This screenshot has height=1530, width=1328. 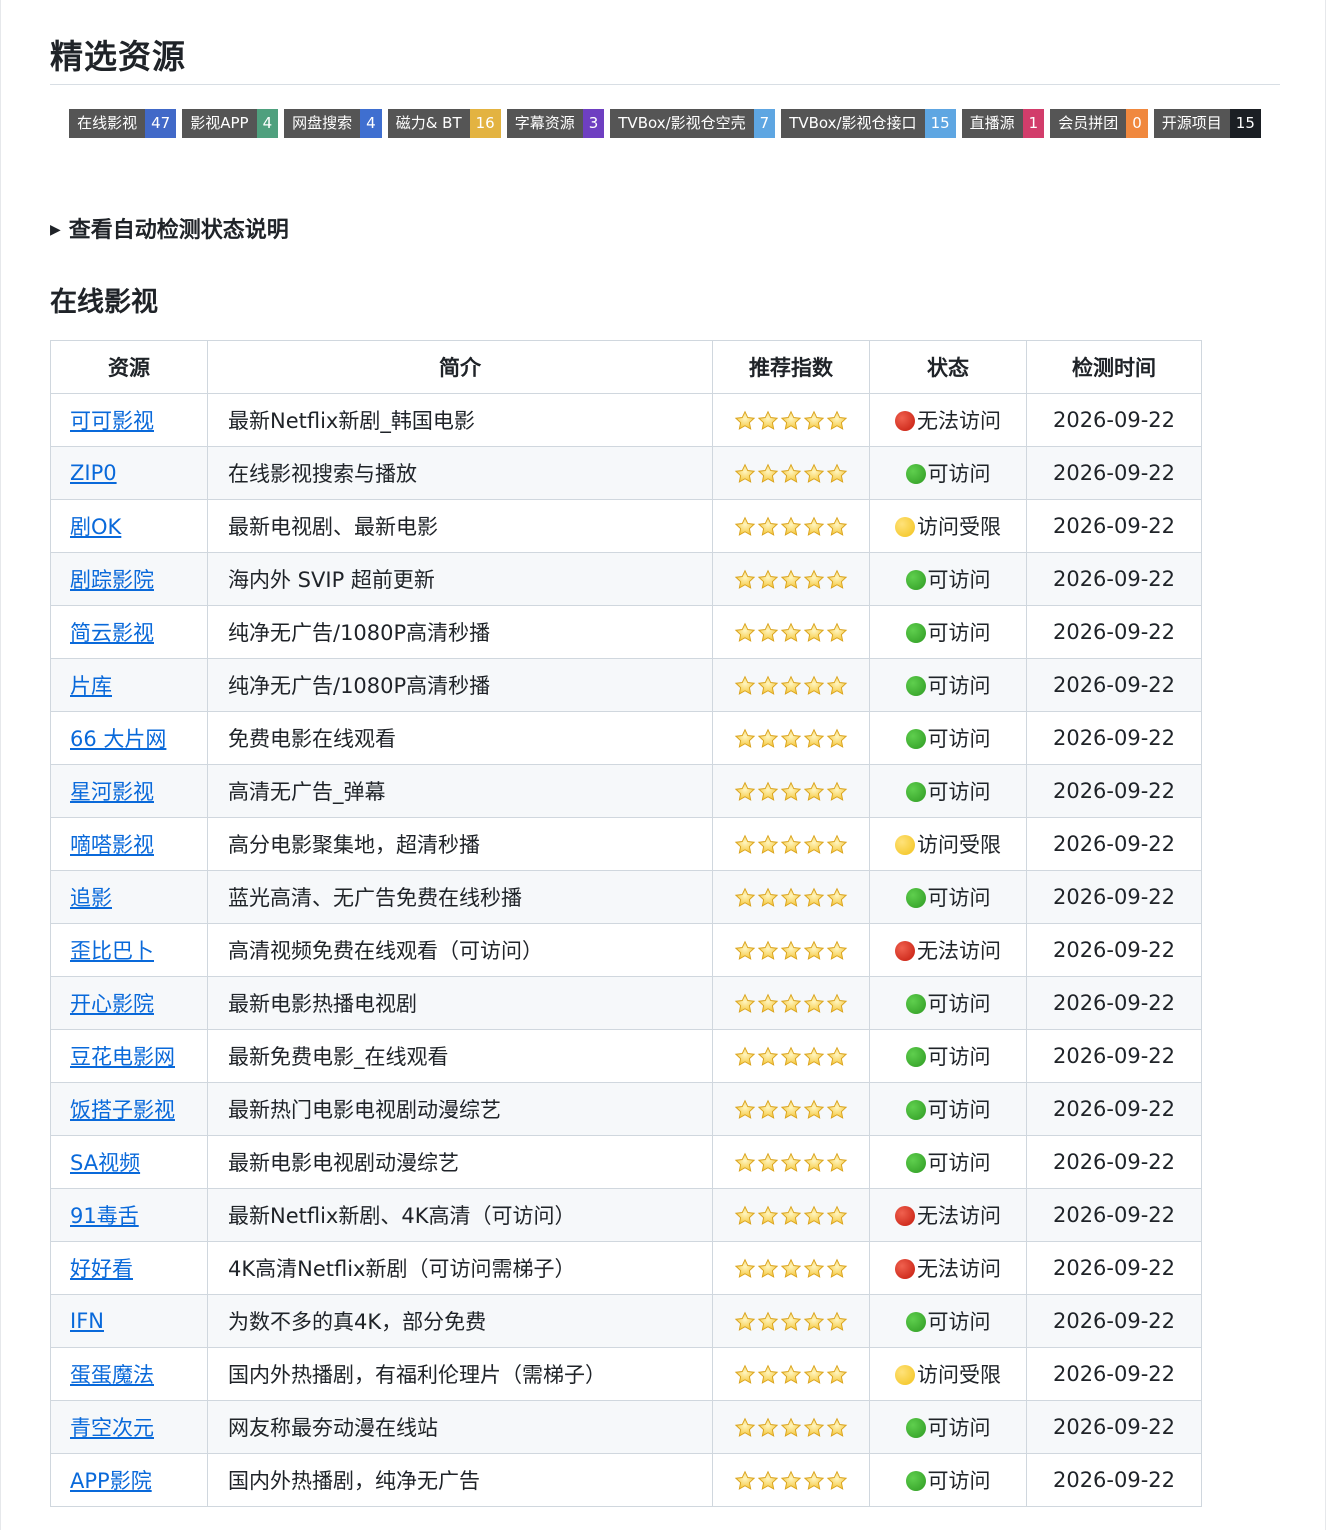 I want to click on resource-link: 开心影院, so click(x=112, y=1004).